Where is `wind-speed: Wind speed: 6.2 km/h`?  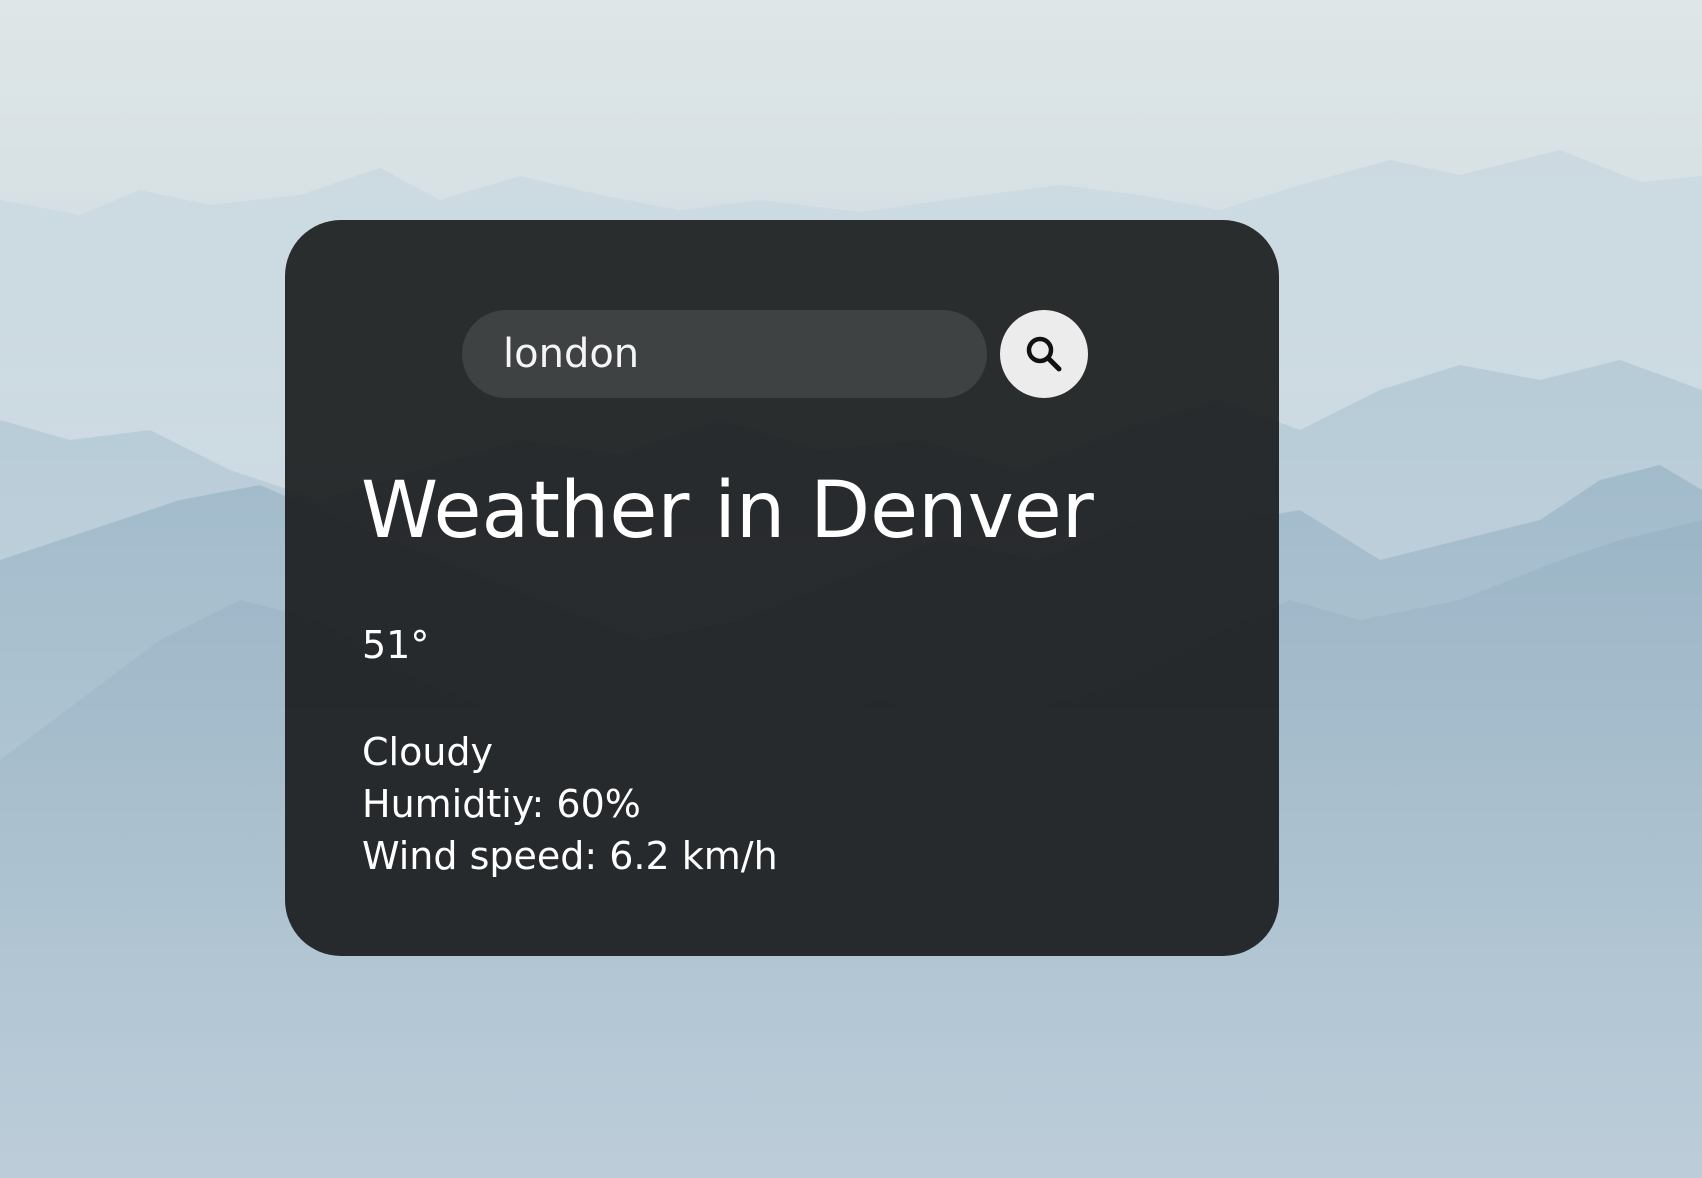
wind-speed: Wind speed: 6.2 km/h is located at coordinates (570, 856).